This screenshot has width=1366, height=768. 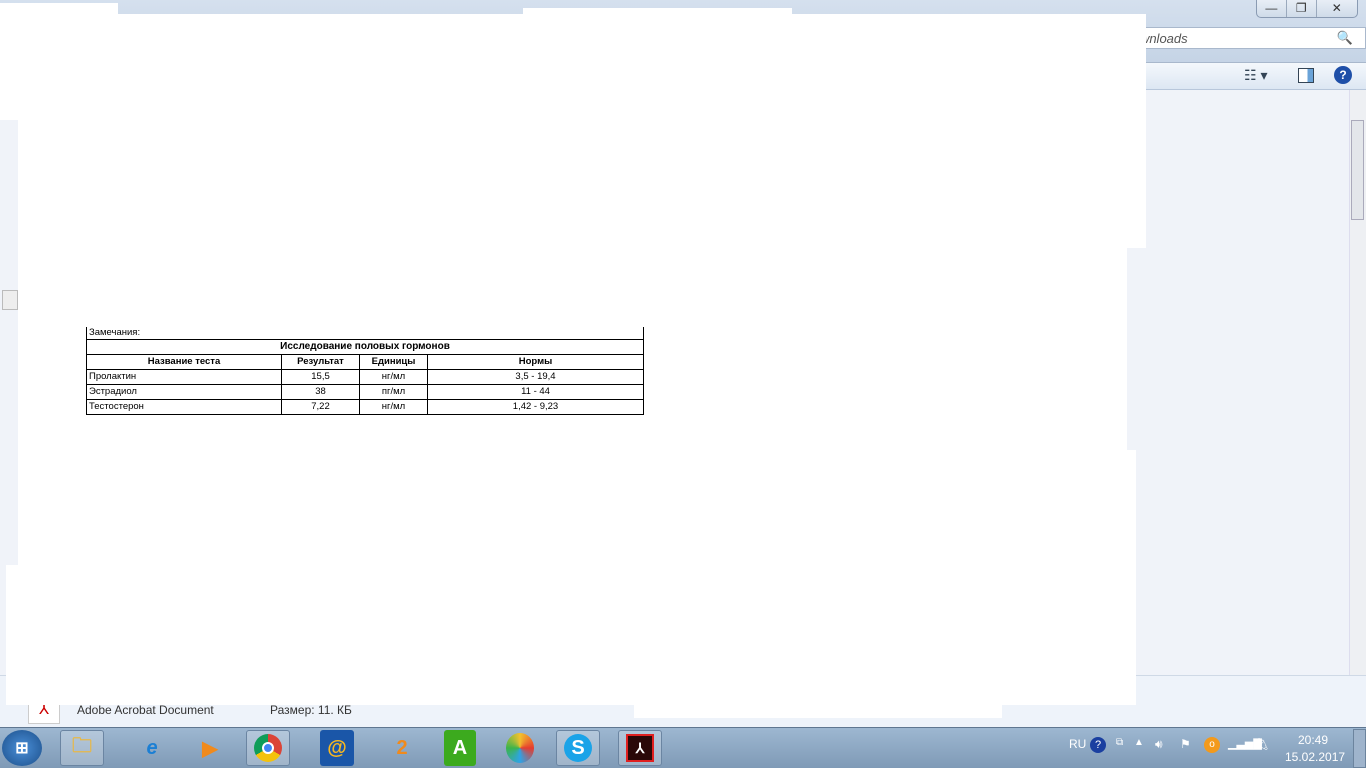 I want to click on taskbar-media-player-icon: ▶, so click(x=210, y=748).